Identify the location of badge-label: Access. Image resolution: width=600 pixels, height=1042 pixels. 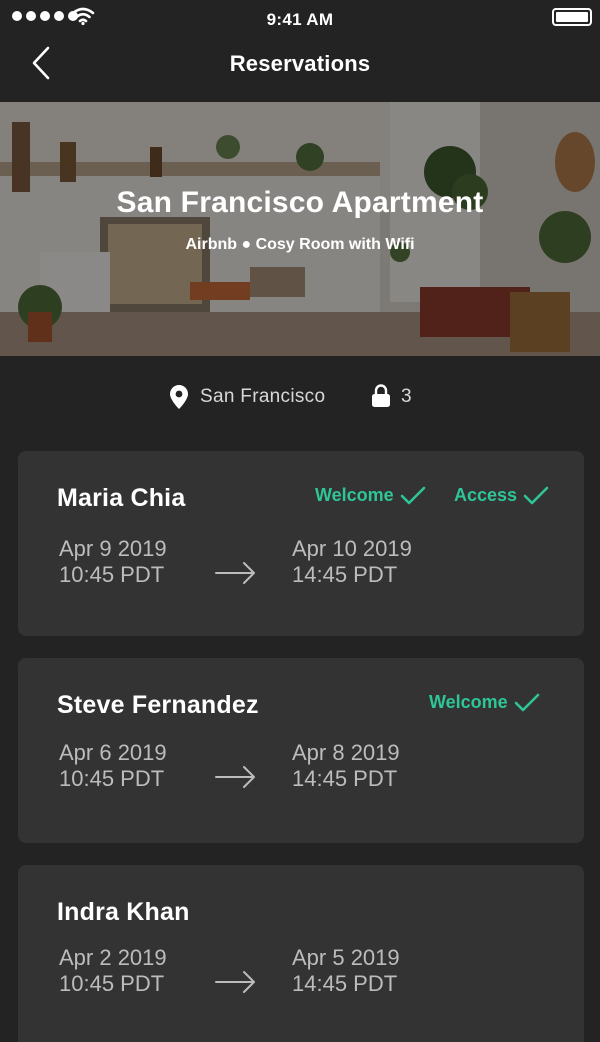
(486, 495).